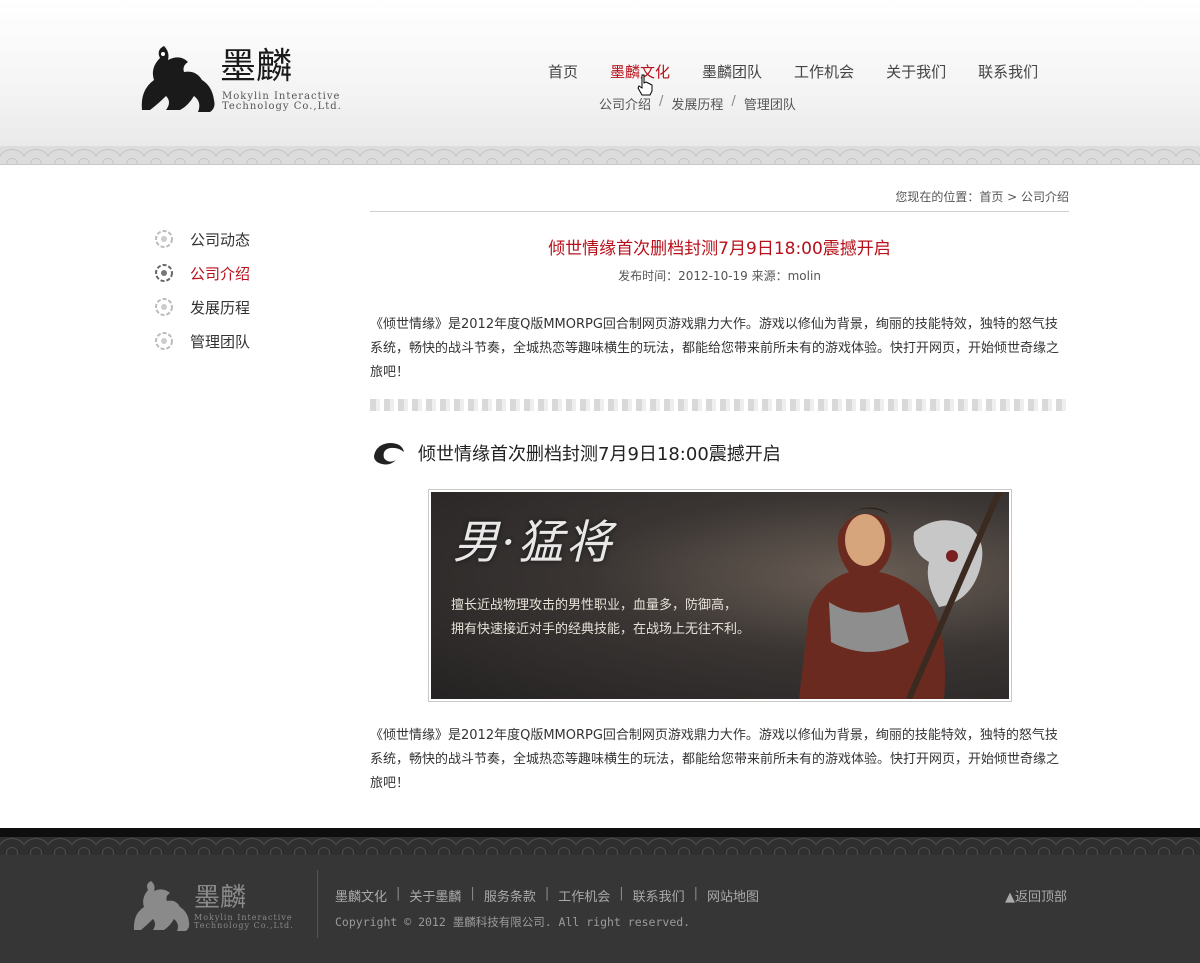  I want to click on nav-jobs: 工作机会, so click(824, 72).